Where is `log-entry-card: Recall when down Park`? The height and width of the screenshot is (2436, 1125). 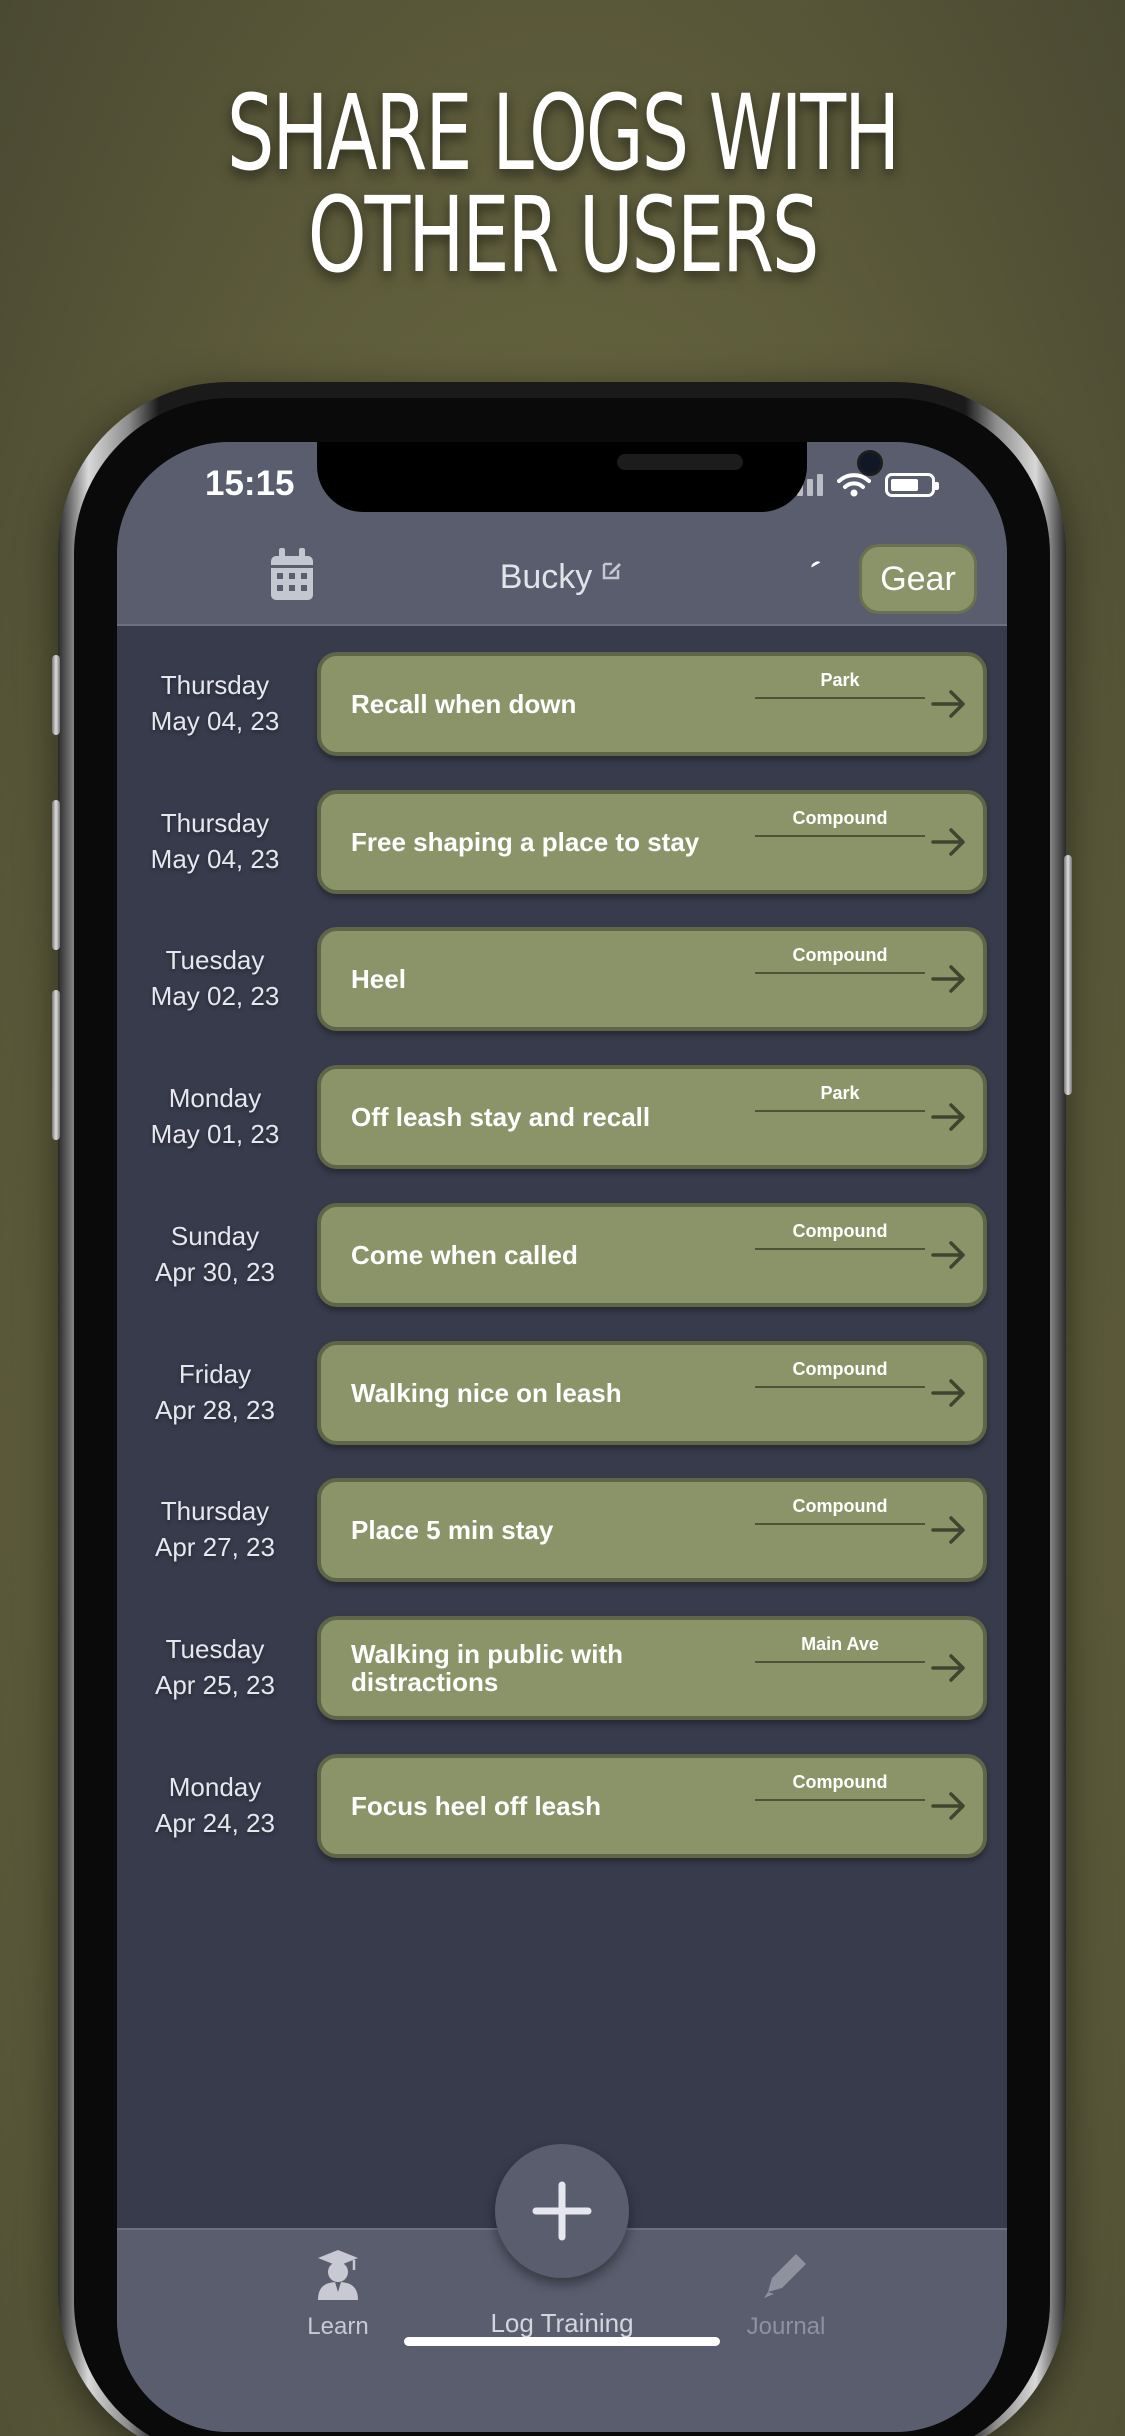
log-entry-card: Recall when down Park is located at coordinates (652, 704).